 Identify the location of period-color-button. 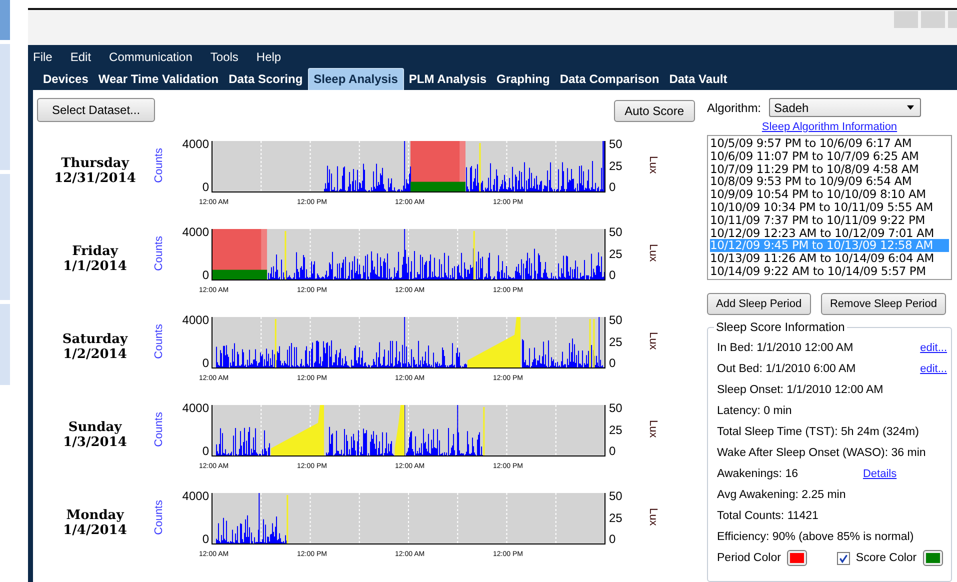
(796, 558).